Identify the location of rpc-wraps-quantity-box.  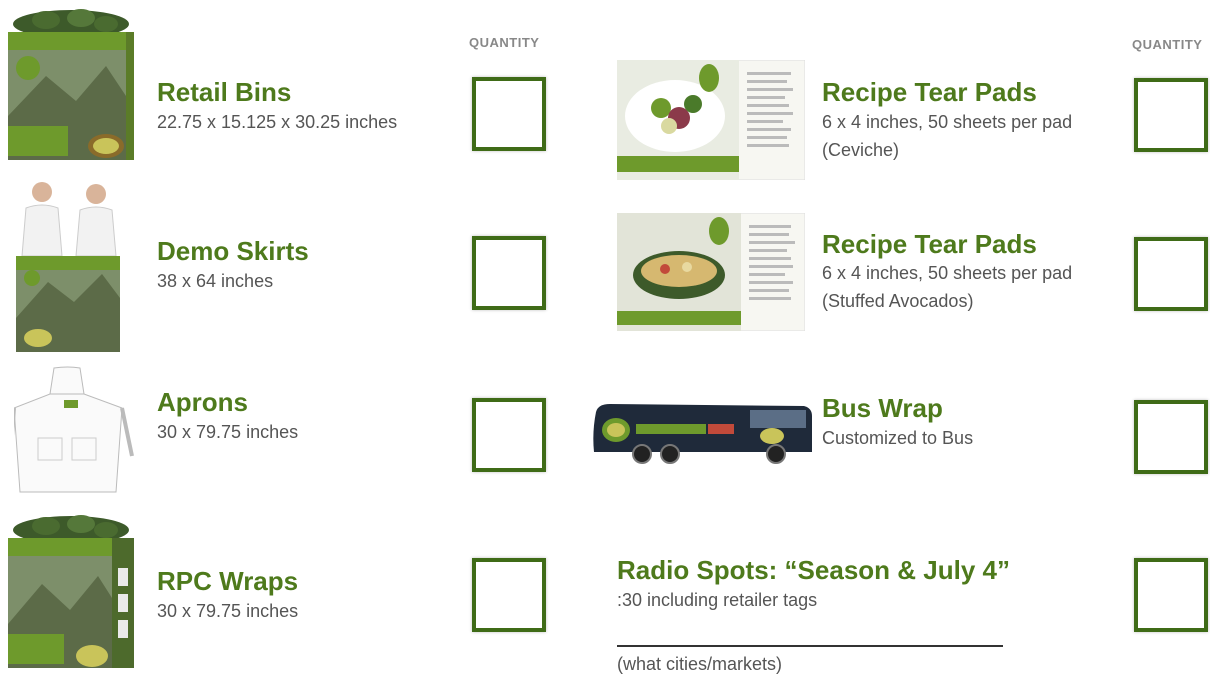
(509, 595).